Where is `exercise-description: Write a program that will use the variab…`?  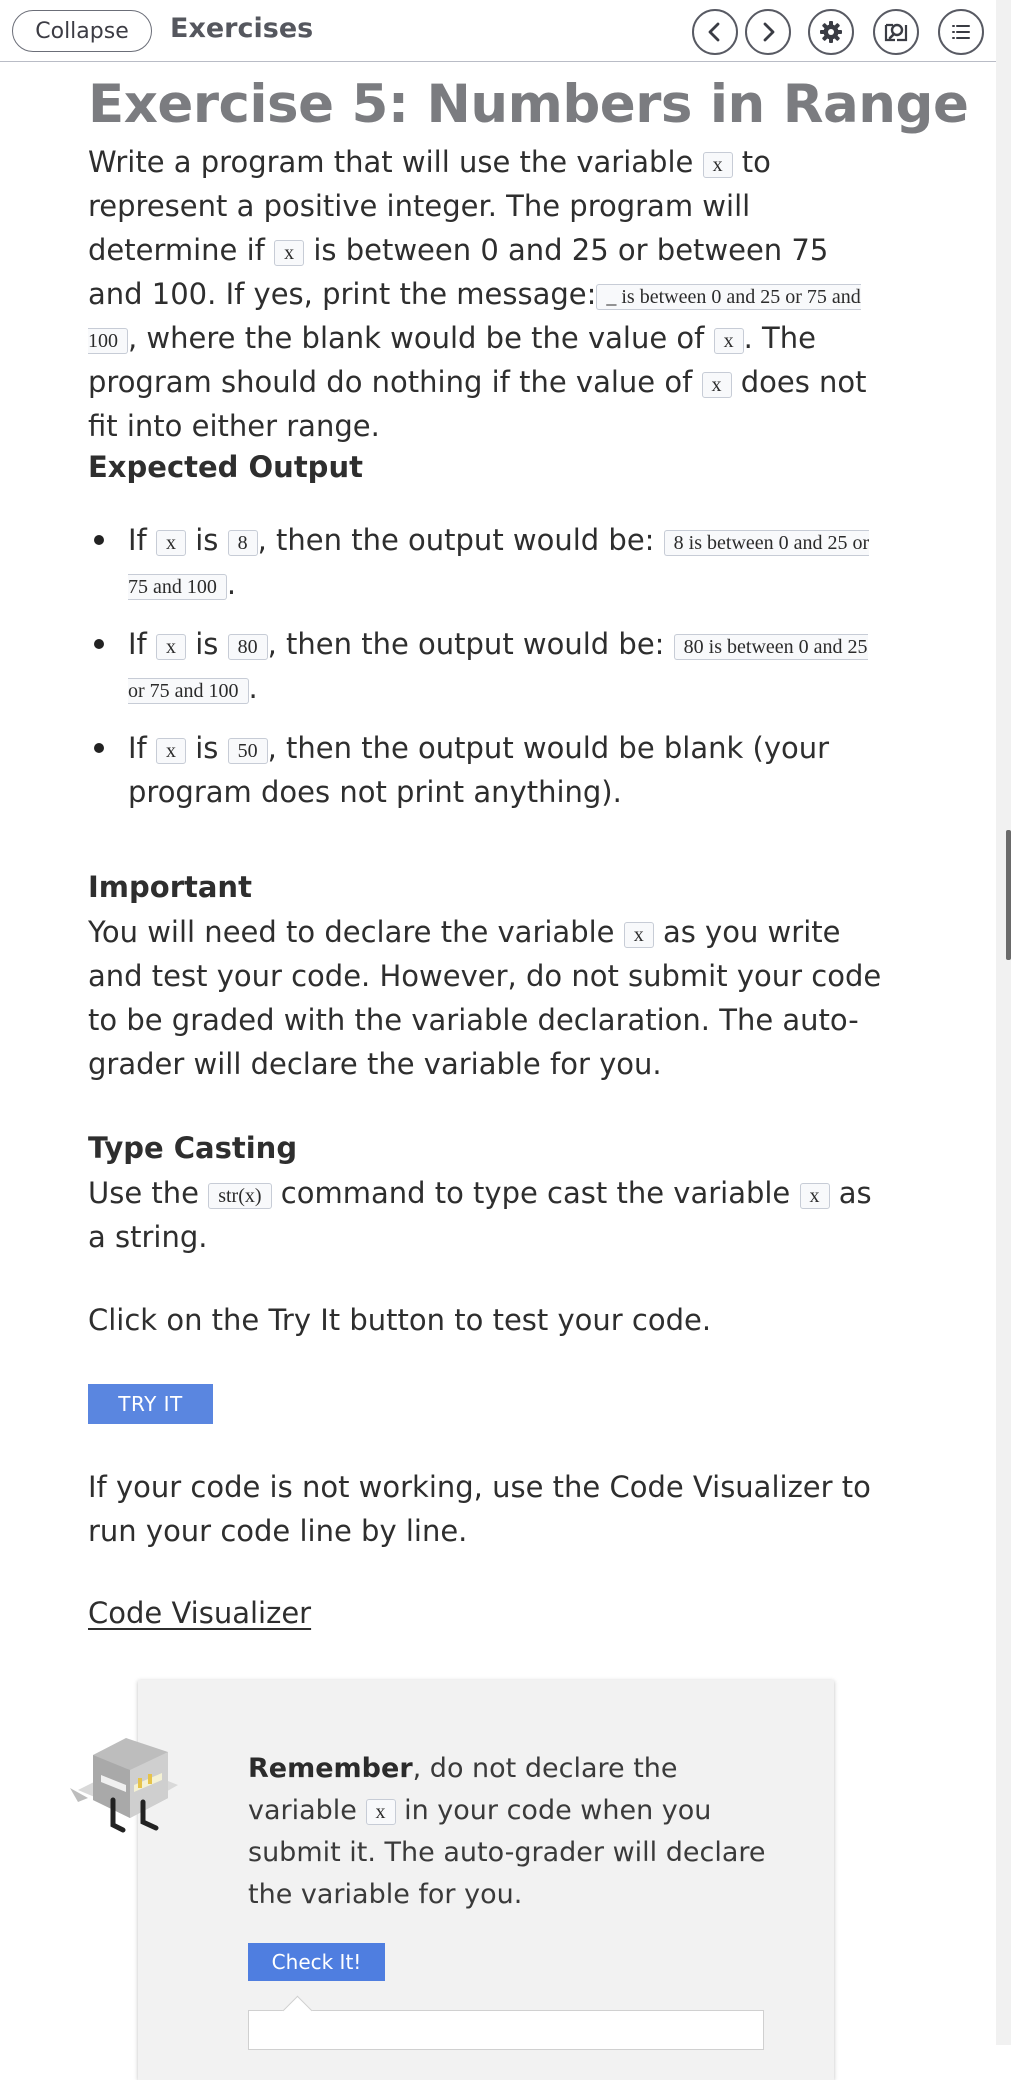 exercise-description: Write a program that will use the variab… is located at coordinates (477, 294).